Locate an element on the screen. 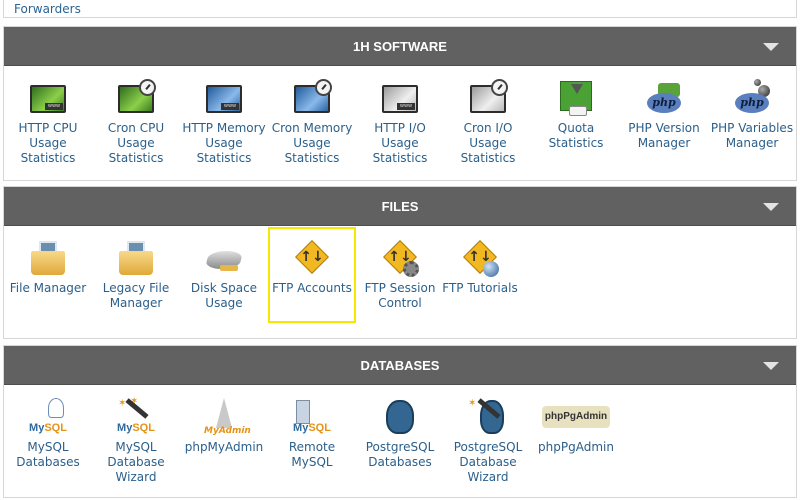 This screenshot has width=800, height=500. item-label: MySQL Database Wizard is located at coordinates (136, 462).